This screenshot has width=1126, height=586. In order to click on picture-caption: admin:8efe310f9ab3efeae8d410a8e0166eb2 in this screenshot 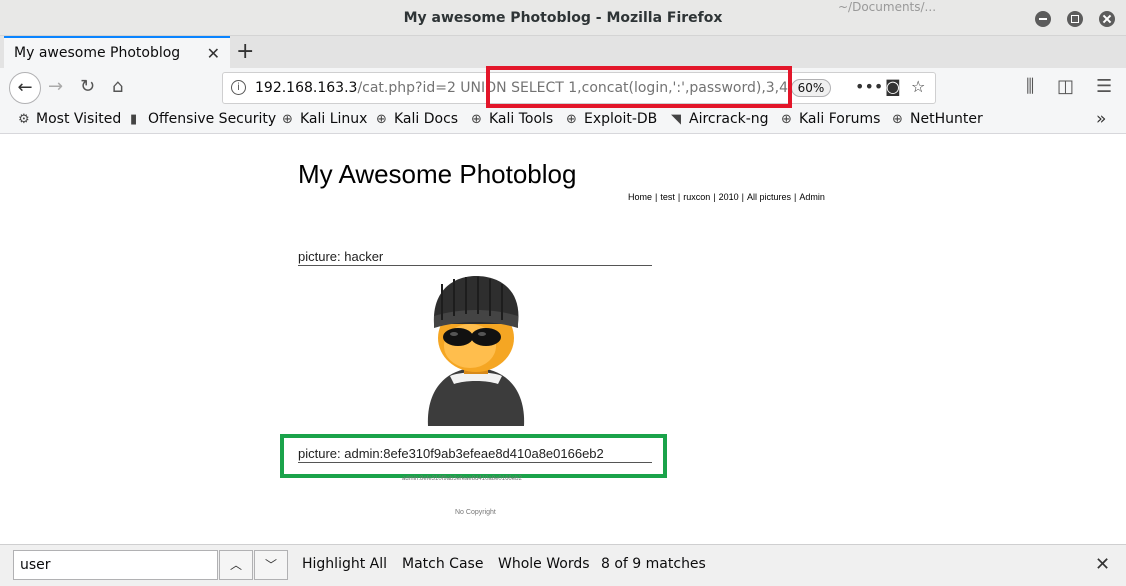, I will do `click(462, 479)`.